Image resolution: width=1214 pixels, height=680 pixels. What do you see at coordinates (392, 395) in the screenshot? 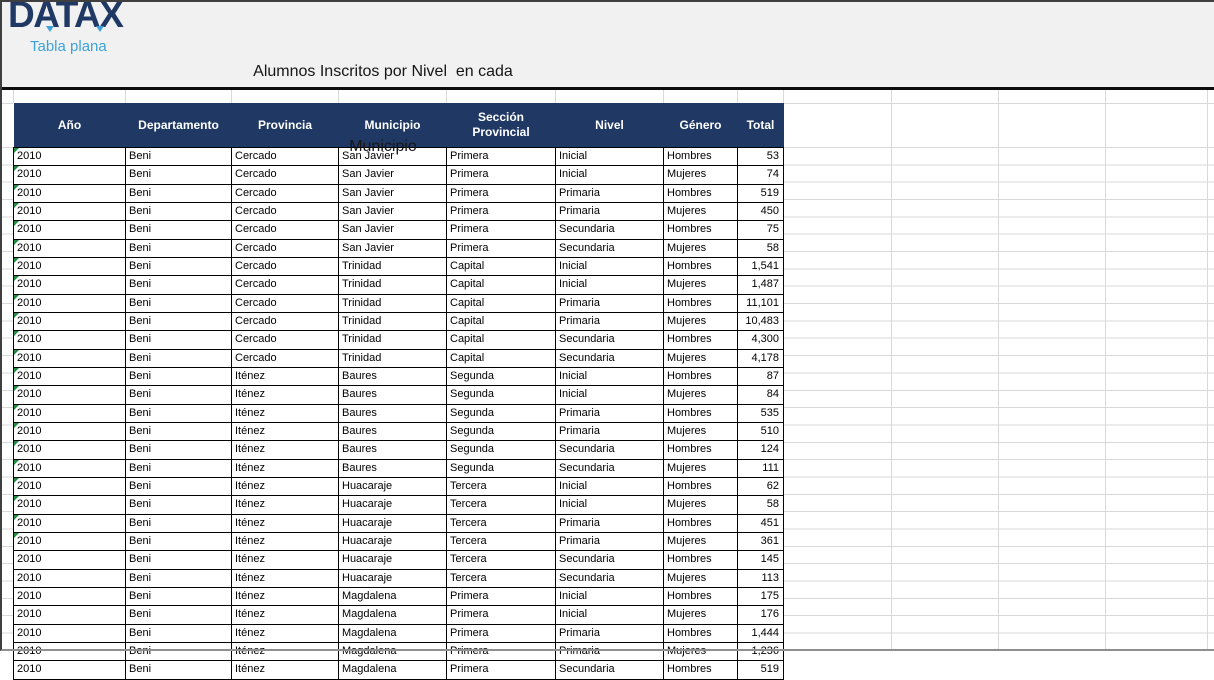
I see `cell-municipio: Baures` at bounding box center [392, 395].